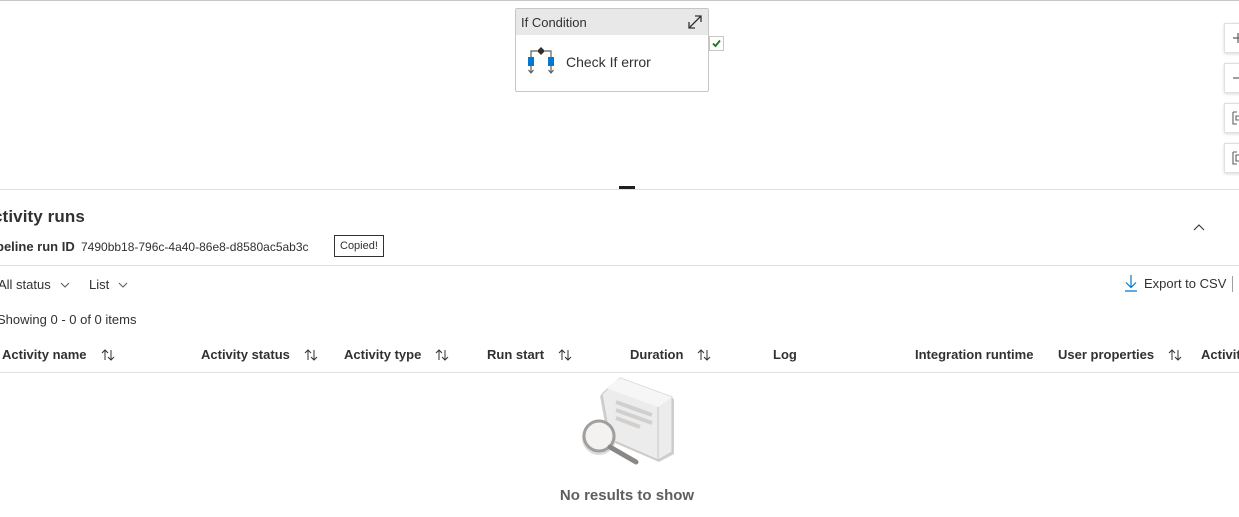  I want to click on view-mode-dropdown: List, so click(108, 284).